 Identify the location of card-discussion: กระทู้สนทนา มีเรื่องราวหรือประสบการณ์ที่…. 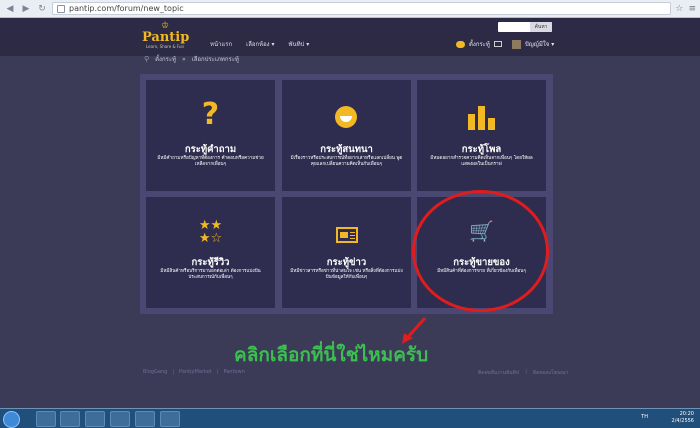
(346, 135).